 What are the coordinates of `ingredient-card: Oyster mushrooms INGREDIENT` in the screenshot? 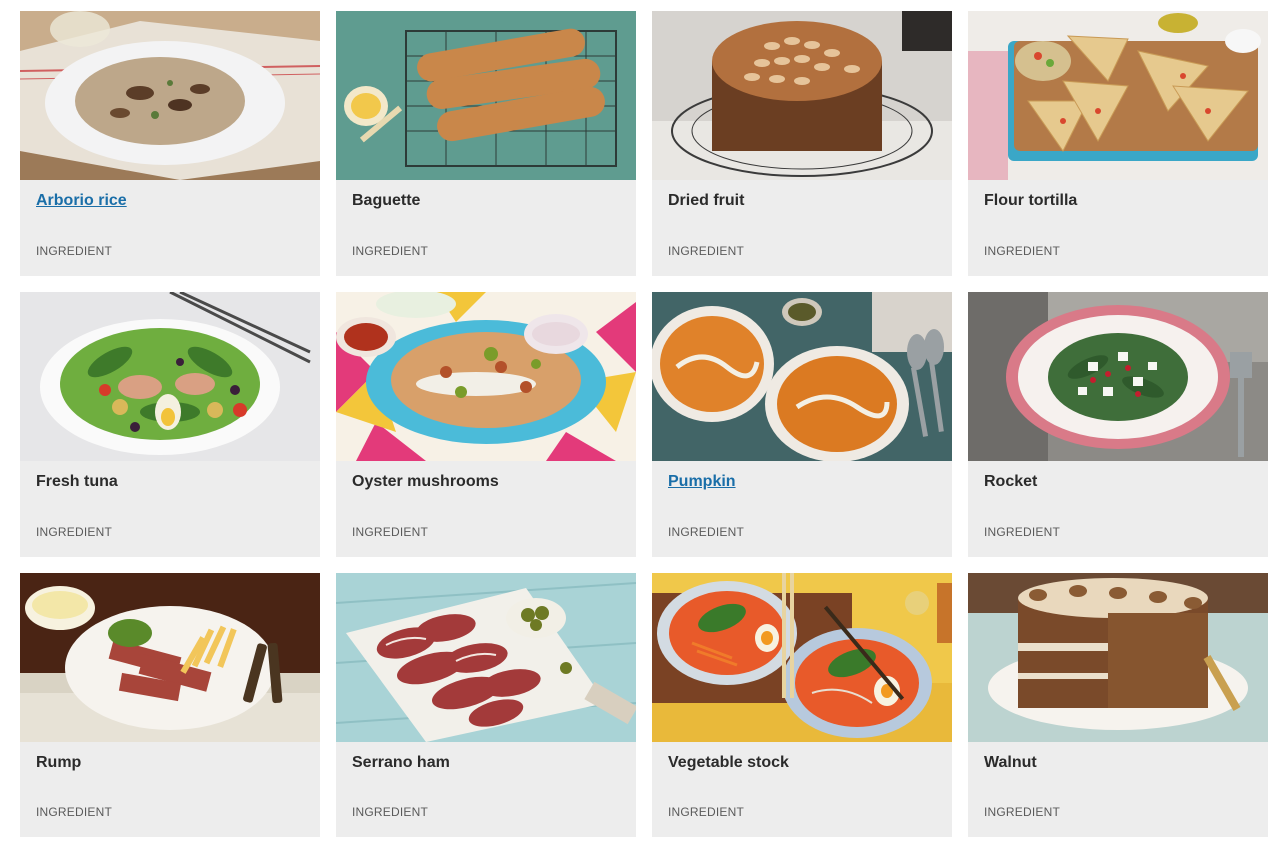 It's located at (486, 424).